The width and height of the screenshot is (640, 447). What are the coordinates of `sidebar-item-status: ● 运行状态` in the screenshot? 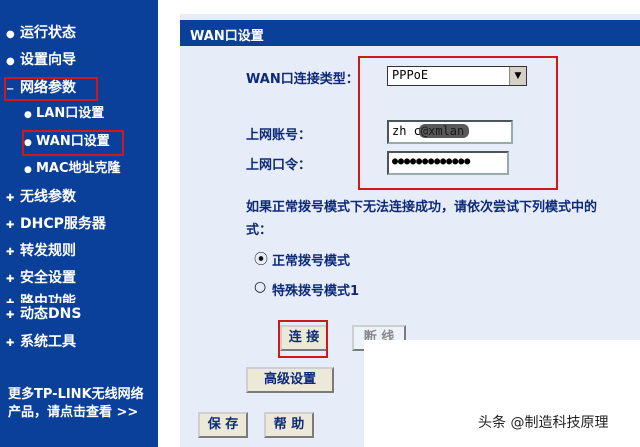 It's located at (41, 34).